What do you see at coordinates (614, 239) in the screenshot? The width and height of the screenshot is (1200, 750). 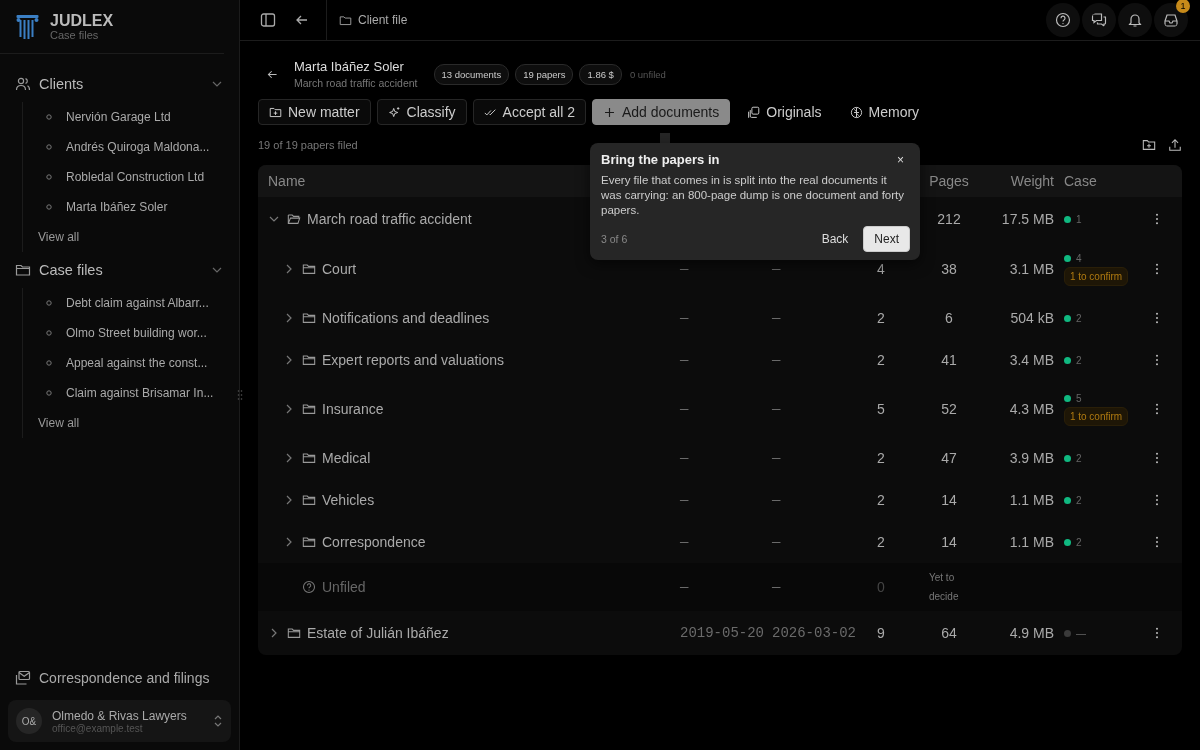 I see `step-counter: 3 of 6` at bounding box center [614, 239].